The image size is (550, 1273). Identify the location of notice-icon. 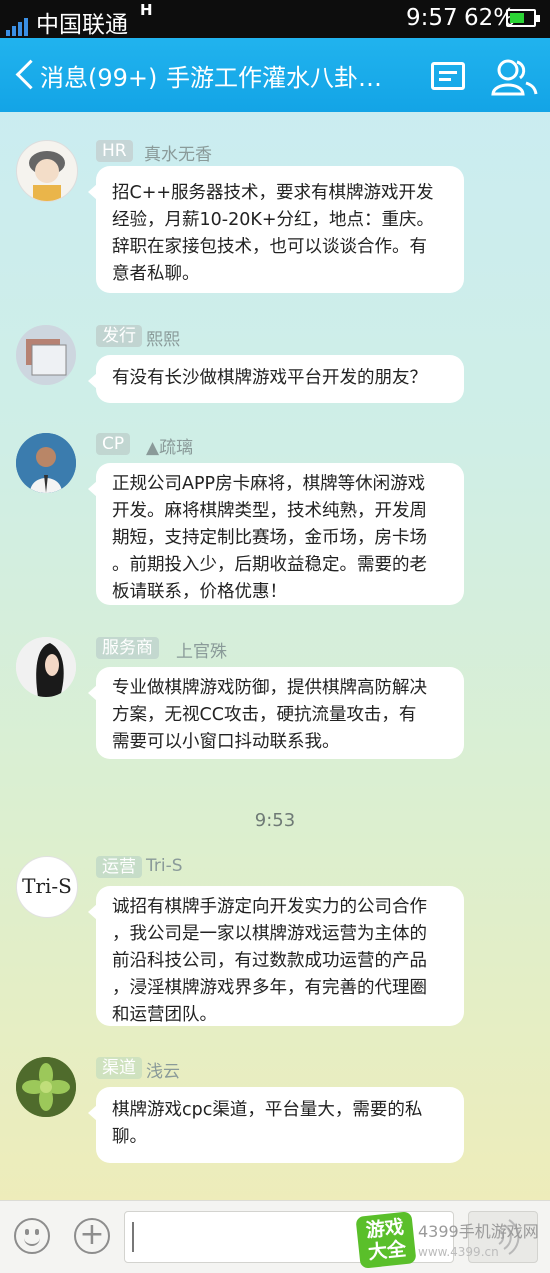
(448, 76).